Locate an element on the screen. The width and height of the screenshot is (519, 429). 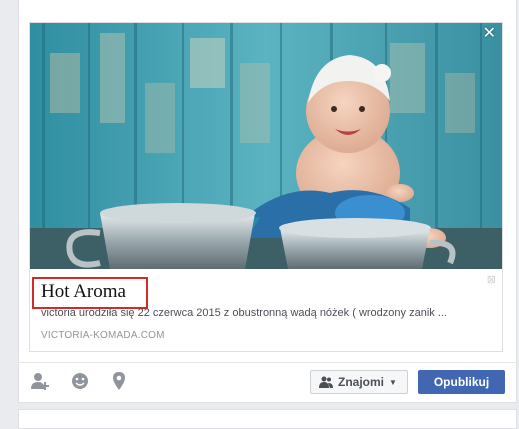
close-icon: ✕ is located at coordinates (489, 34).